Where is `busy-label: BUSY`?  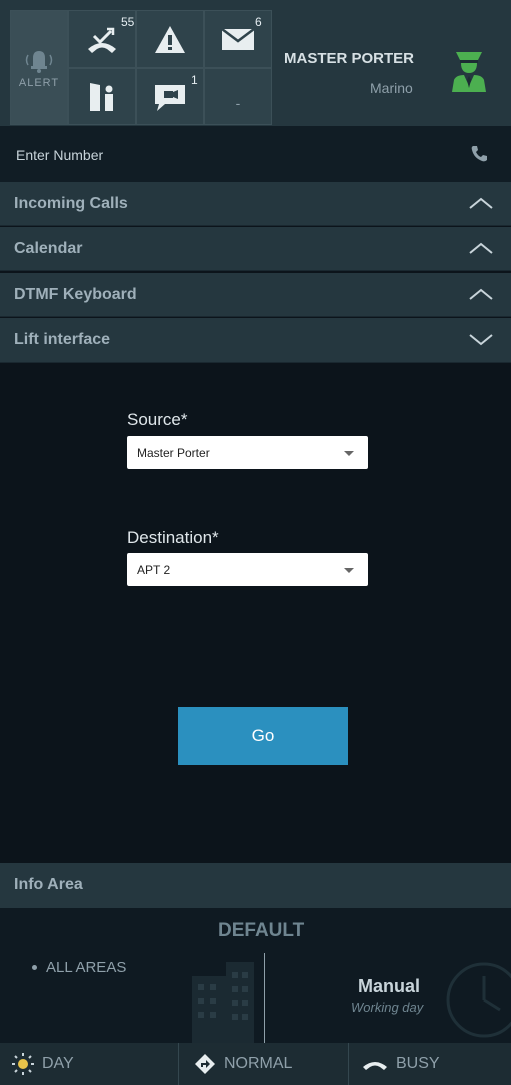
busy-label: BUSY is located at coordinates (418, 1063).